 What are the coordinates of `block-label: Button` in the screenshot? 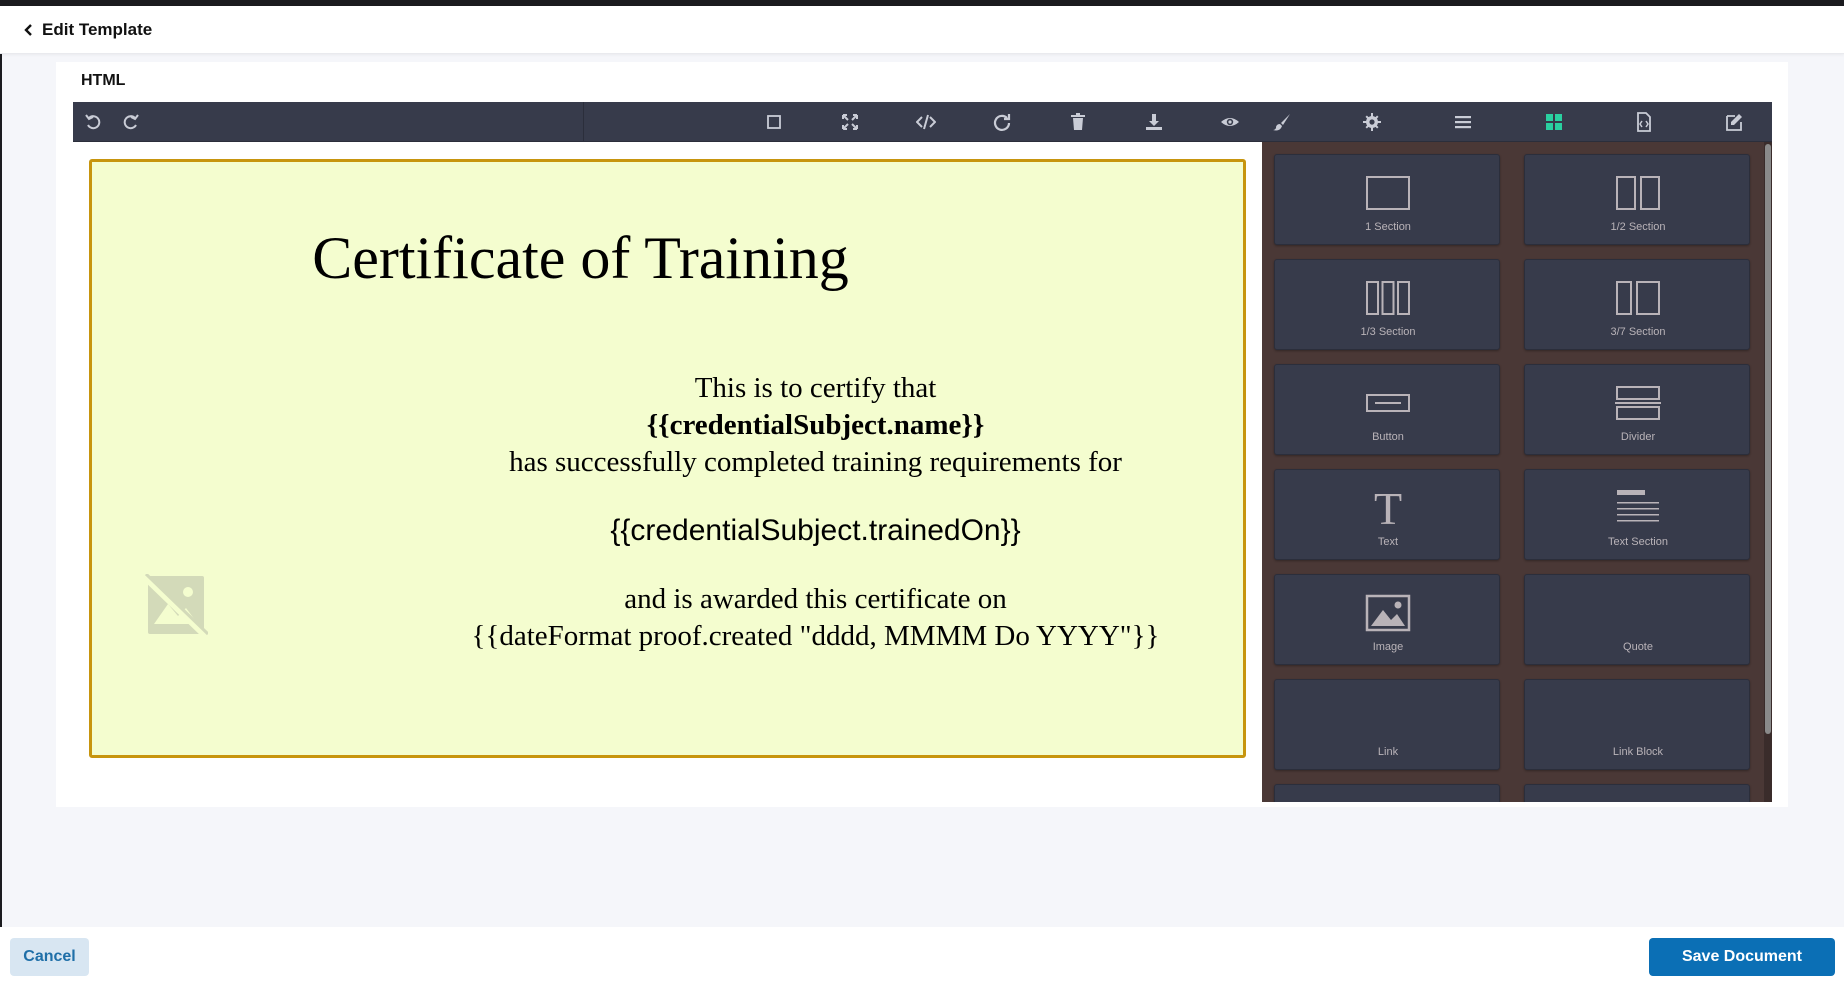 It's located at (1388, 437).